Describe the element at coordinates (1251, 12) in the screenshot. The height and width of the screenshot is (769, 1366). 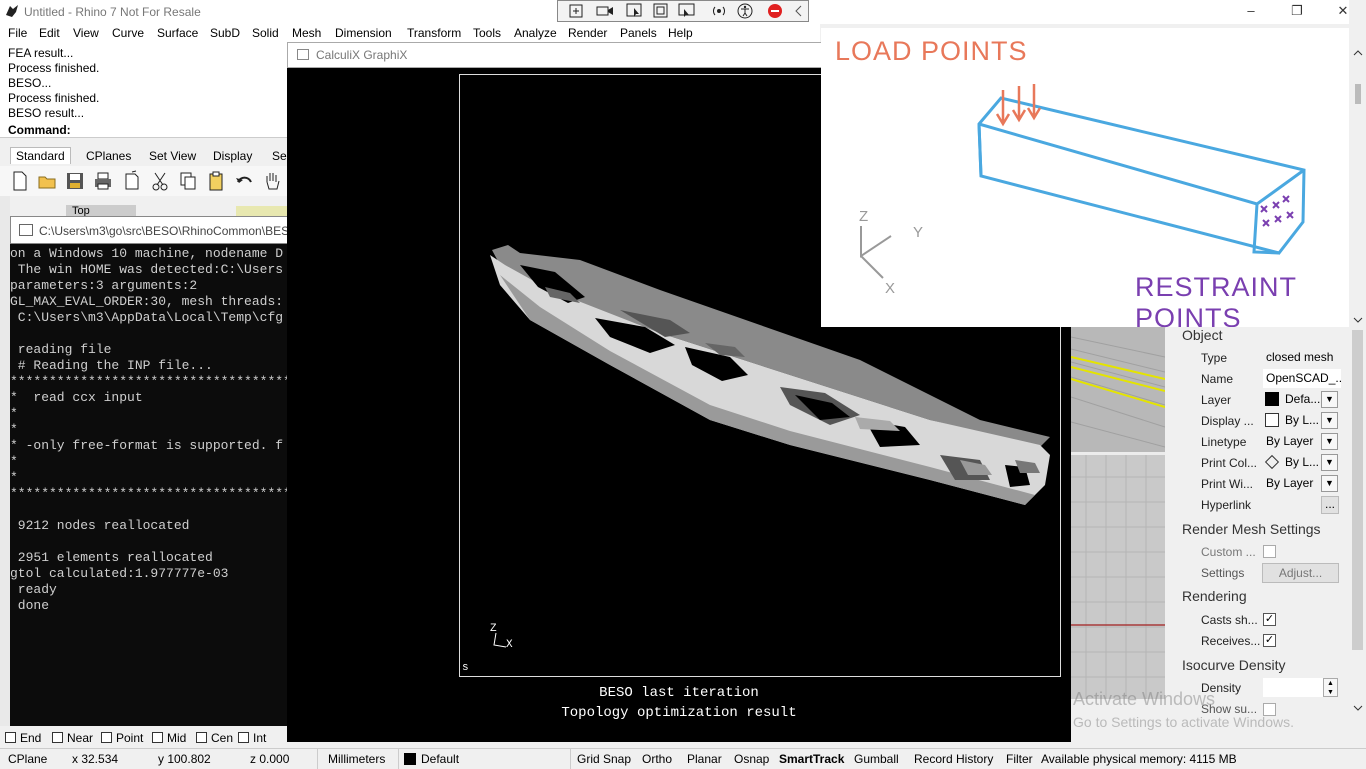
I see `minimize-icon: –` at that location.